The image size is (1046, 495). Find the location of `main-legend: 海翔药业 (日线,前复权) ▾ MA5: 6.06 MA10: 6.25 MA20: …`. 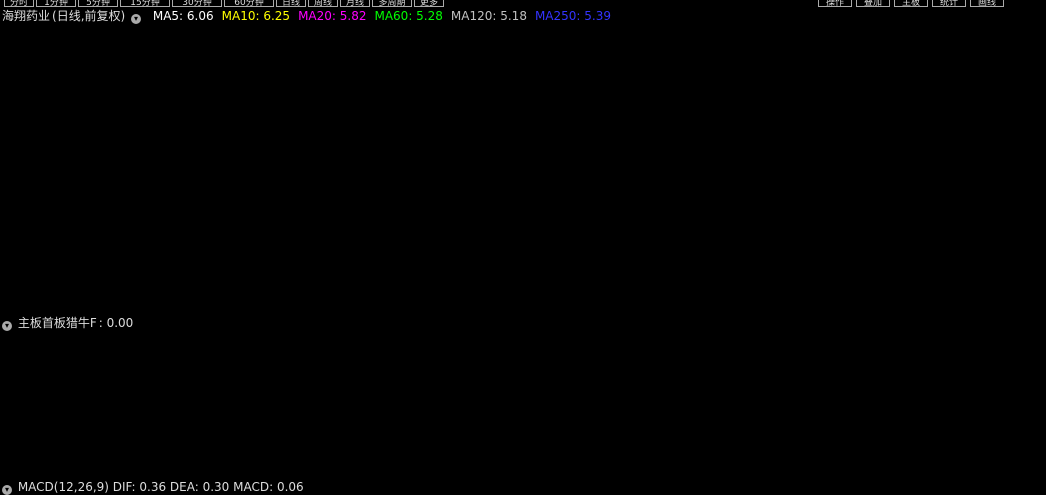

main-legend: 海翔药业 (日线,前复权) ▾ MA5: 6.06 MA10: 6.25 MA20: … is located at coordinates (308, 16).